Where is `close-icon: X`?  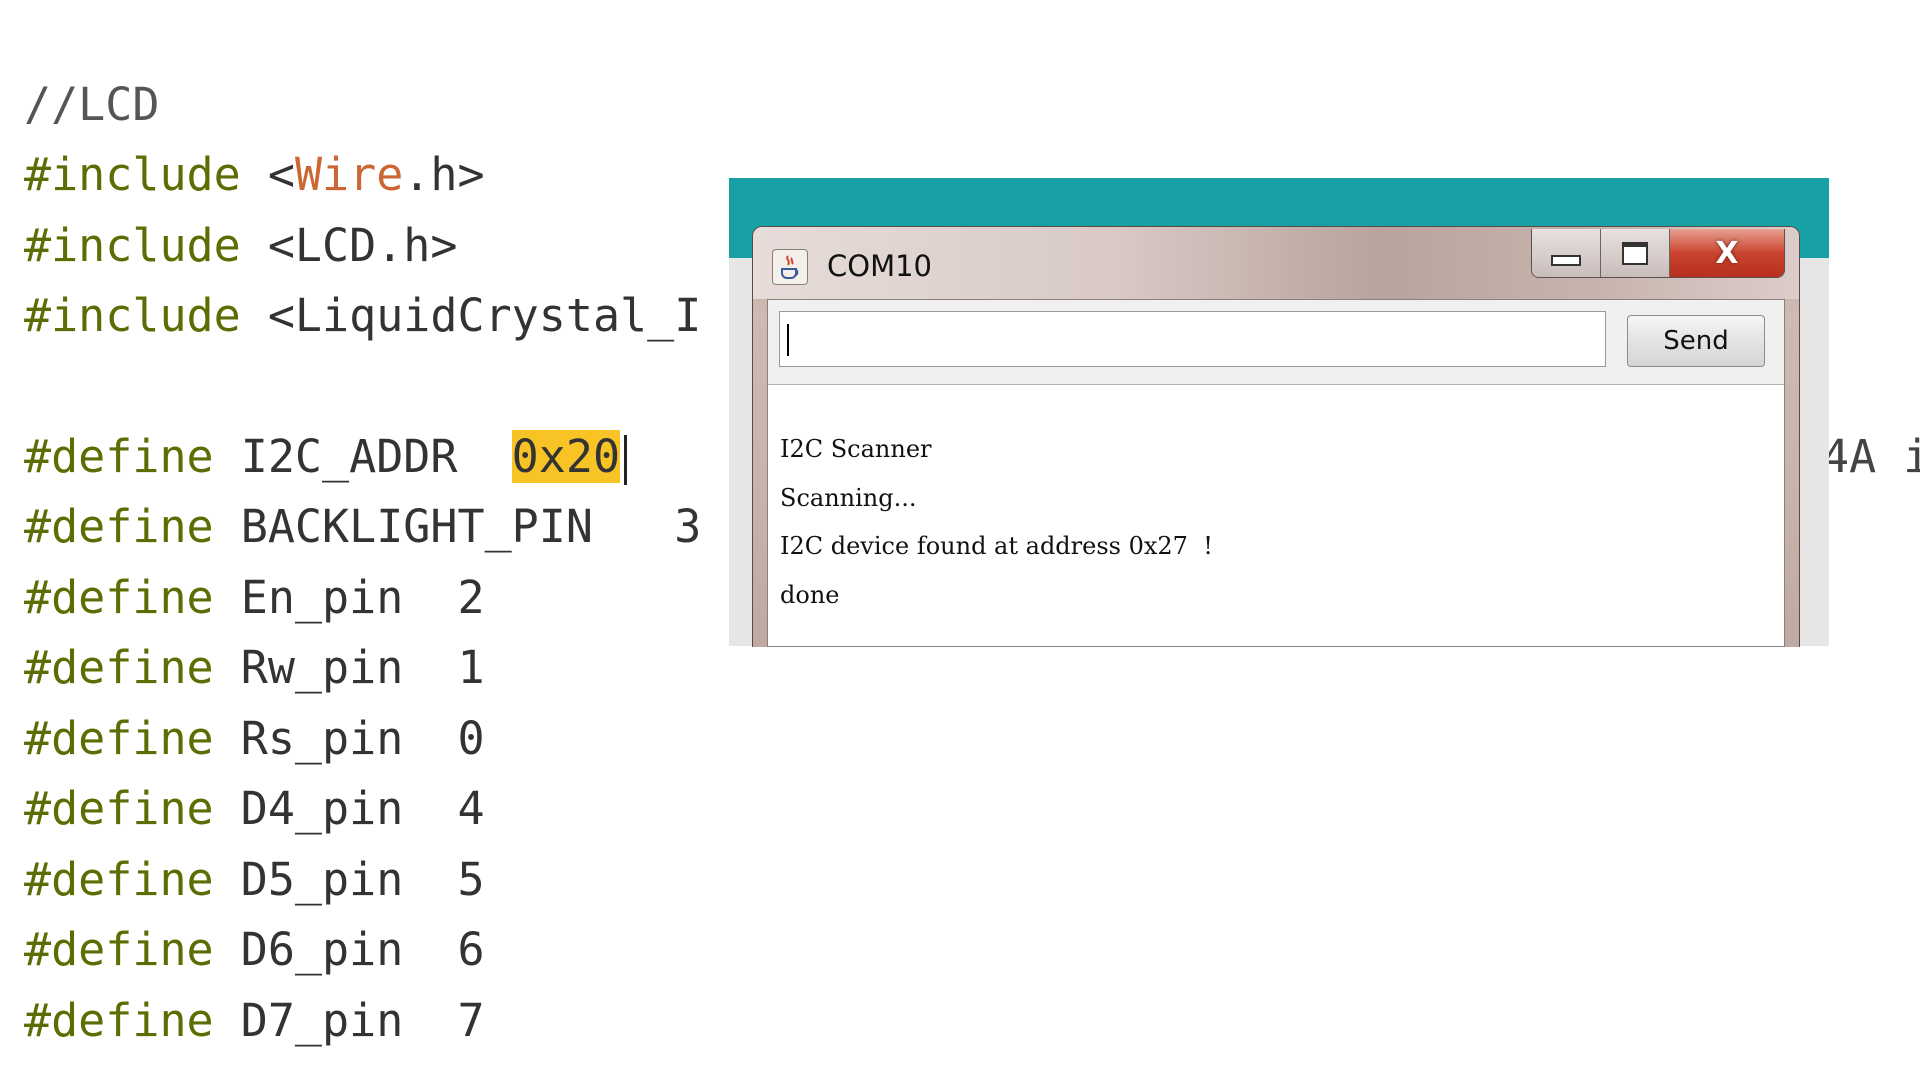
close-icon: X is located at coordinates (1727, 253).